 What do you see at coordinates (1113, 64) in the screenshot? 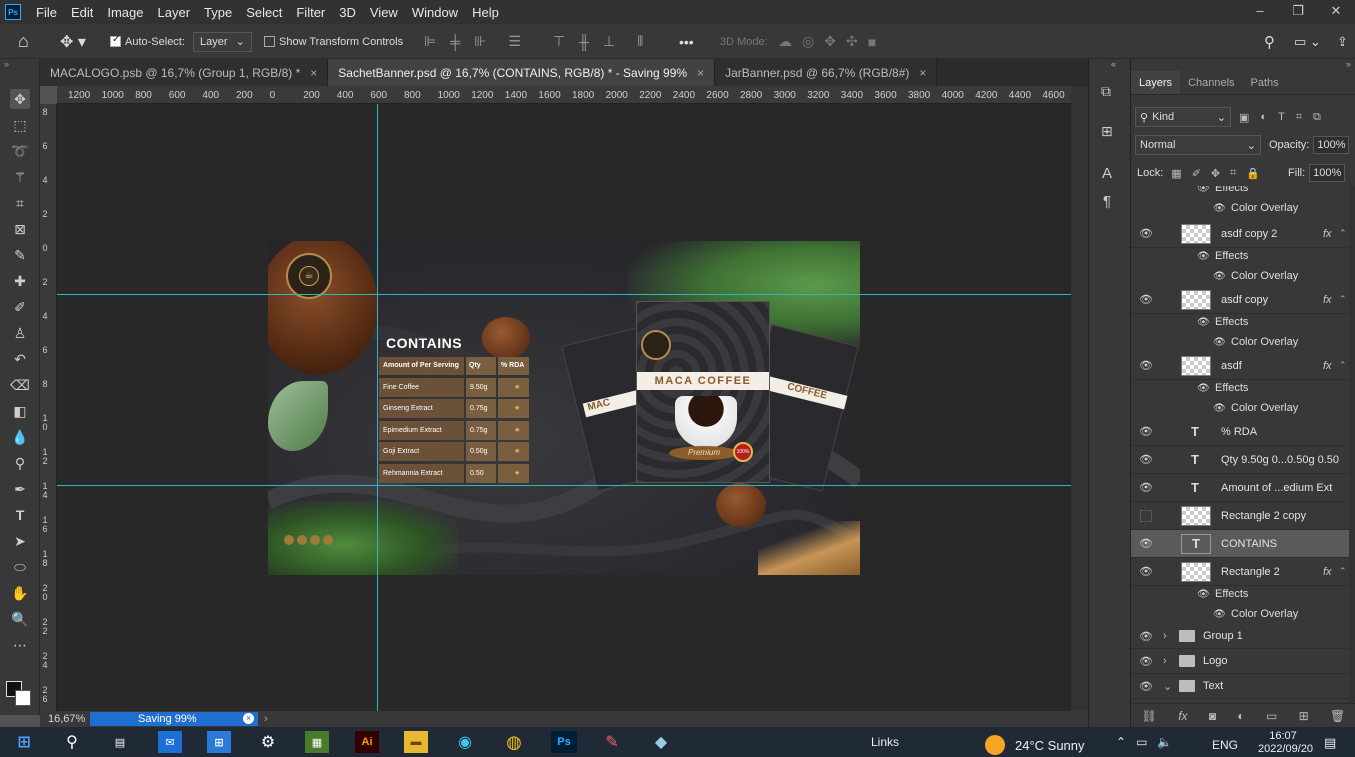
I see `collapse-panels-icon: «` at bounding box center [1113, 64].